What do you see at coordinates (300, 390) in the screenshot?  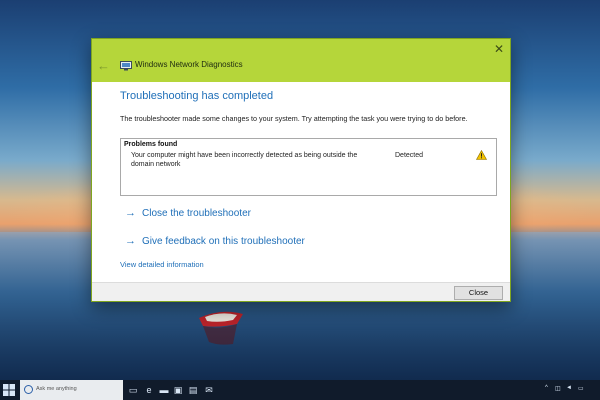 I see `taskbar: Ask me anything ▭ e ▬ ▣ ▤ ✉ ^ ◫ ◄ ▭` at bounding box center [300, 390].